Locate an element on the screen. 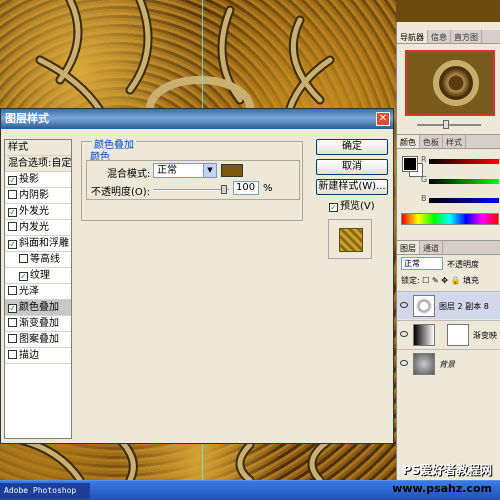 Image resolution: width=500 pixels, height=500 pixels. opacity-label: 不透明度(O): is located at coordinates (121, 192).